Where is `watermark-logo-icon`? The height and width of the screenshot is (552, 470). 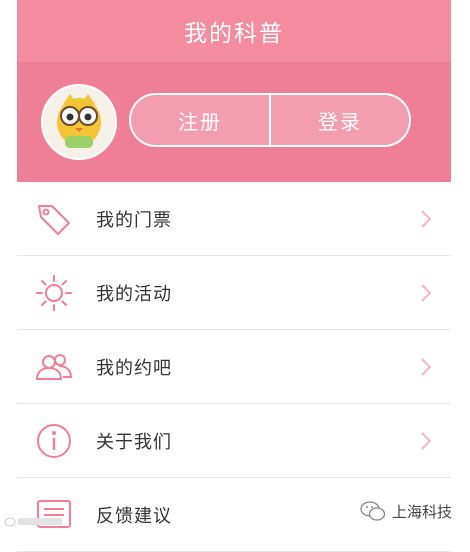 watermark-logo-icon is located at coordinates (33, 522).